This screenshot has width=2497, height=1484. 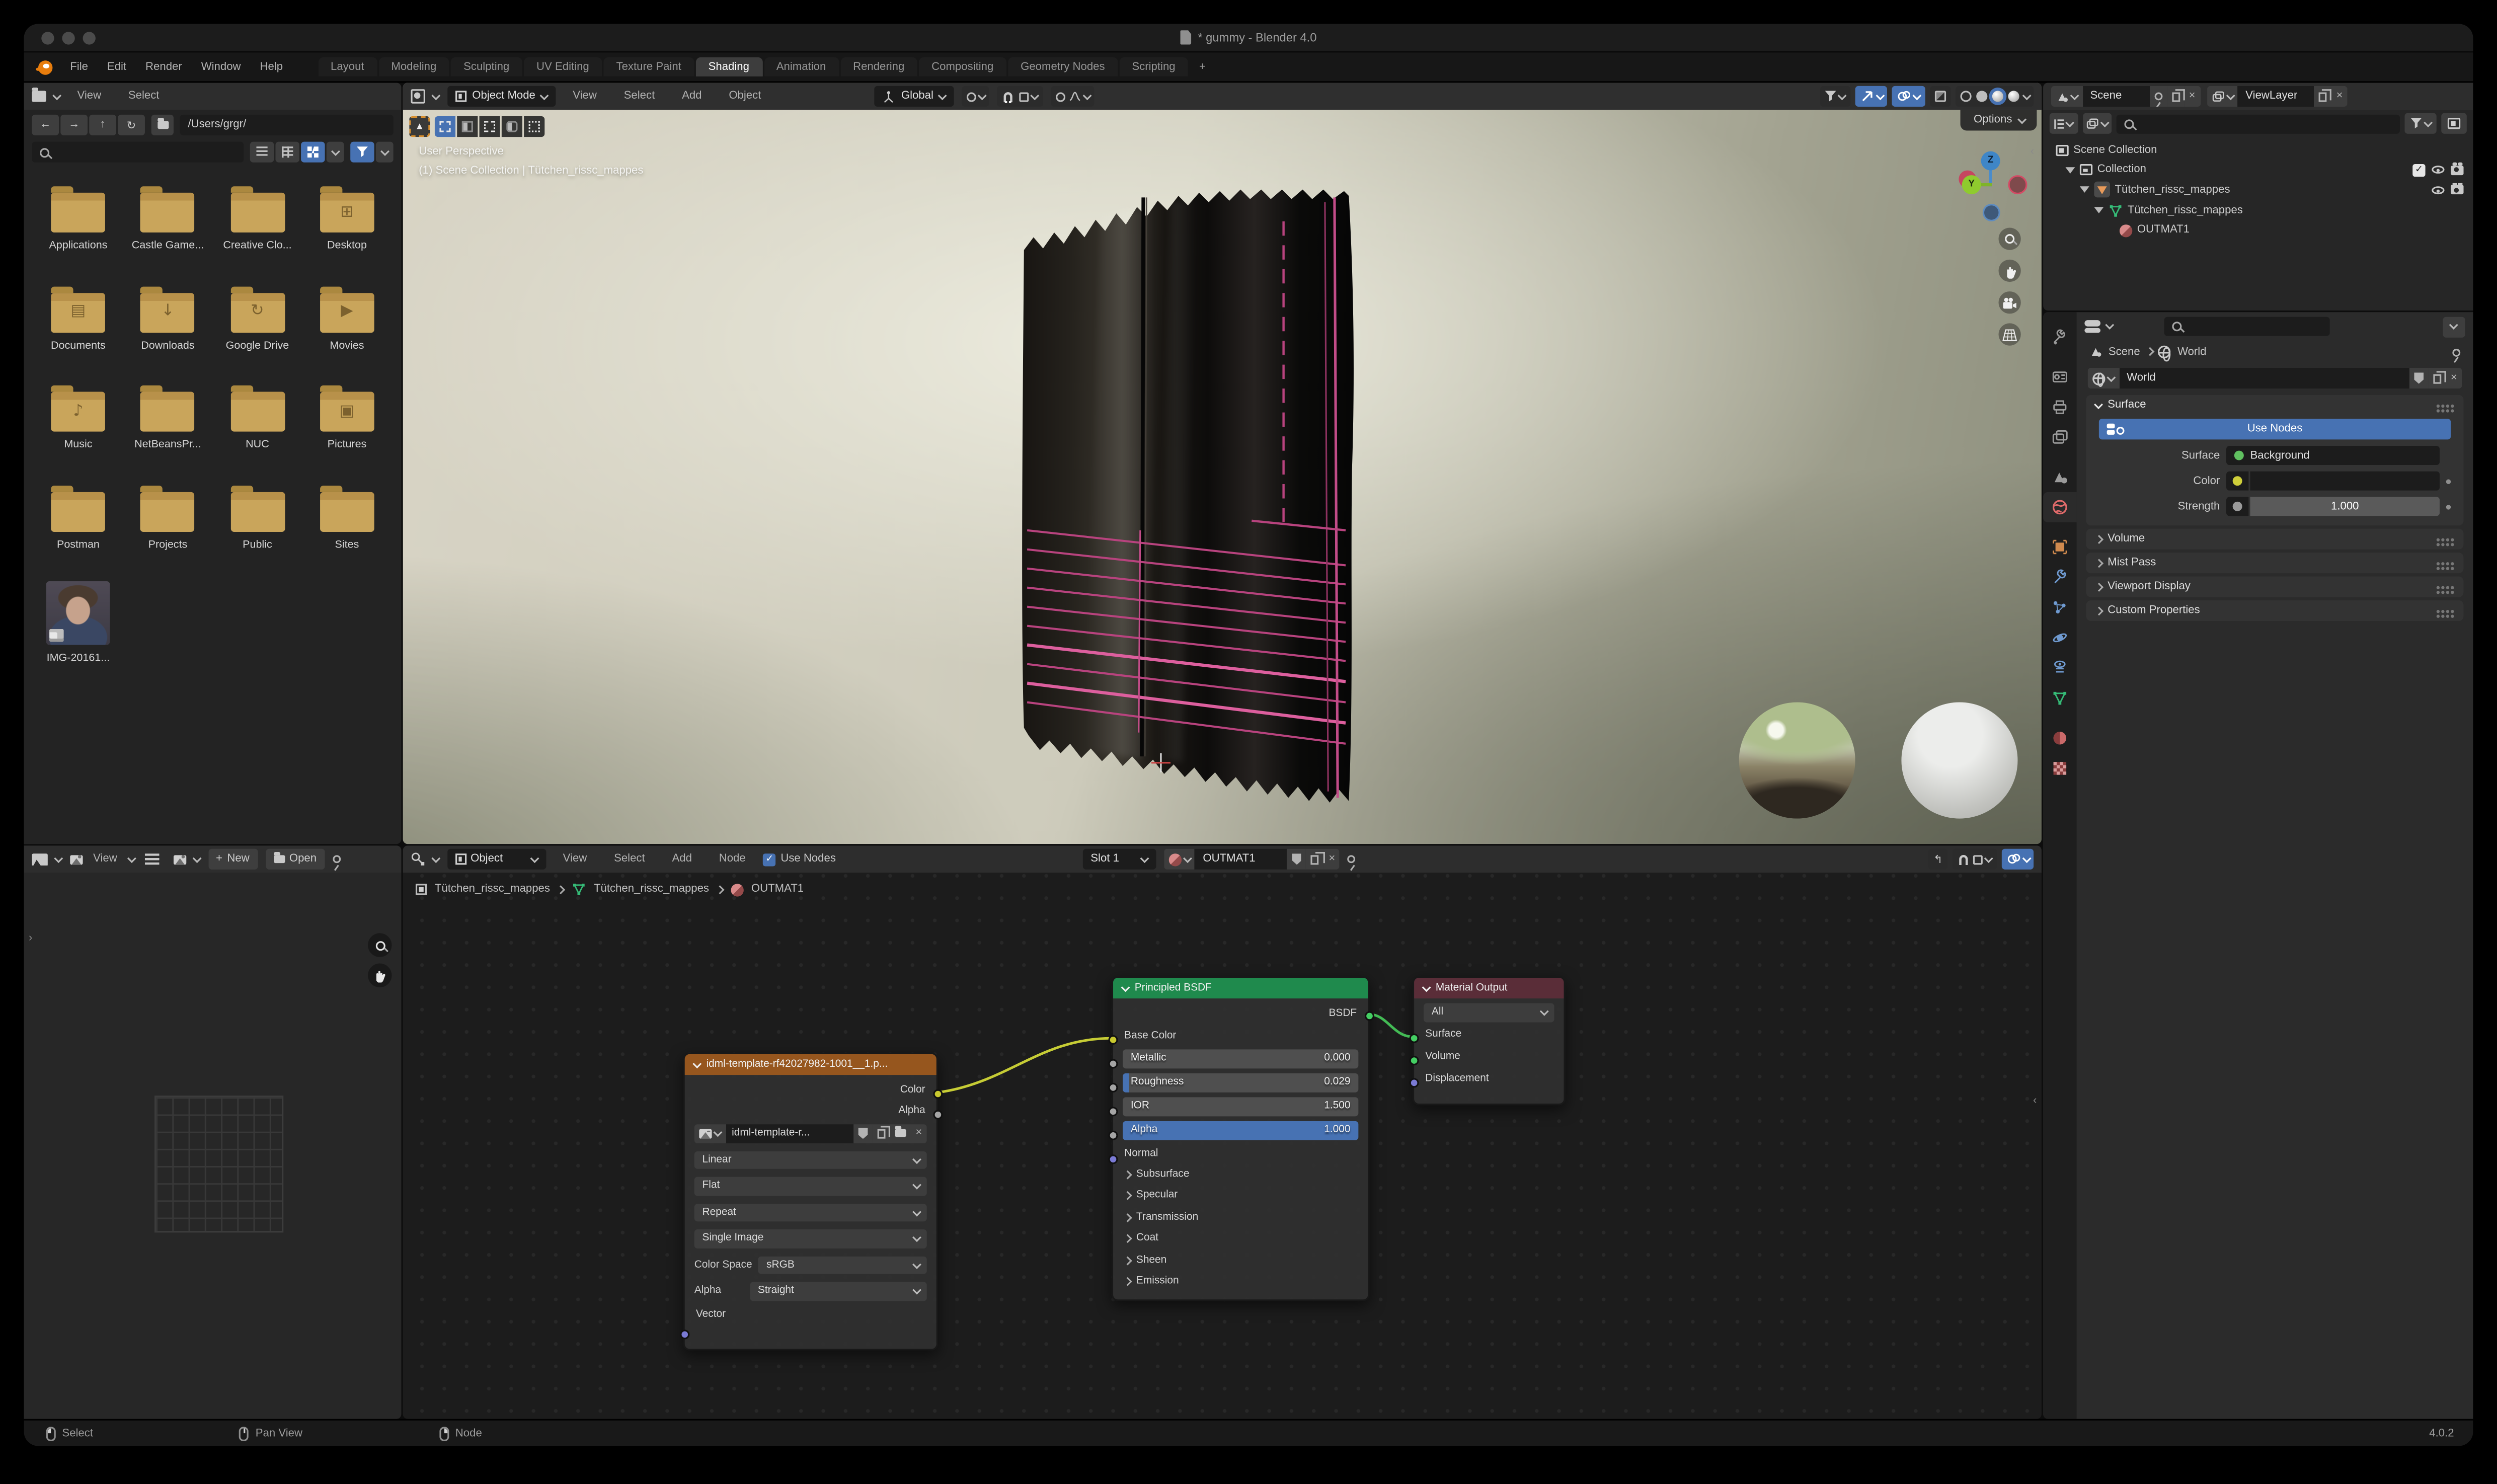 I want to click on viewport-pan-button, so click(x=2009, y=270).